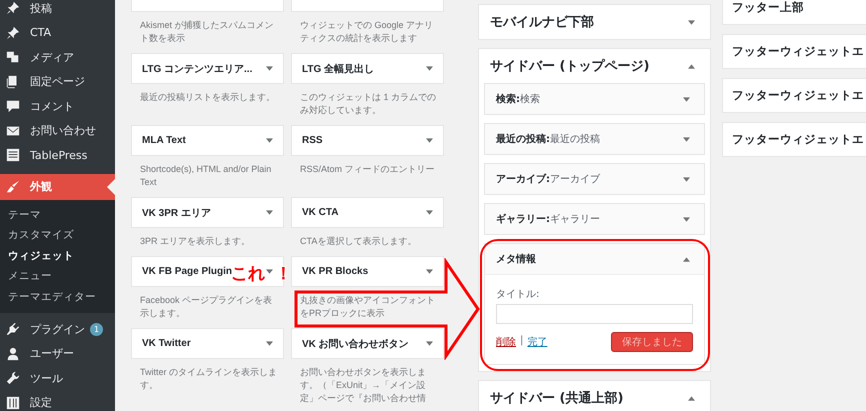  I want to click on delete-link: 削除, so click(506, 342).